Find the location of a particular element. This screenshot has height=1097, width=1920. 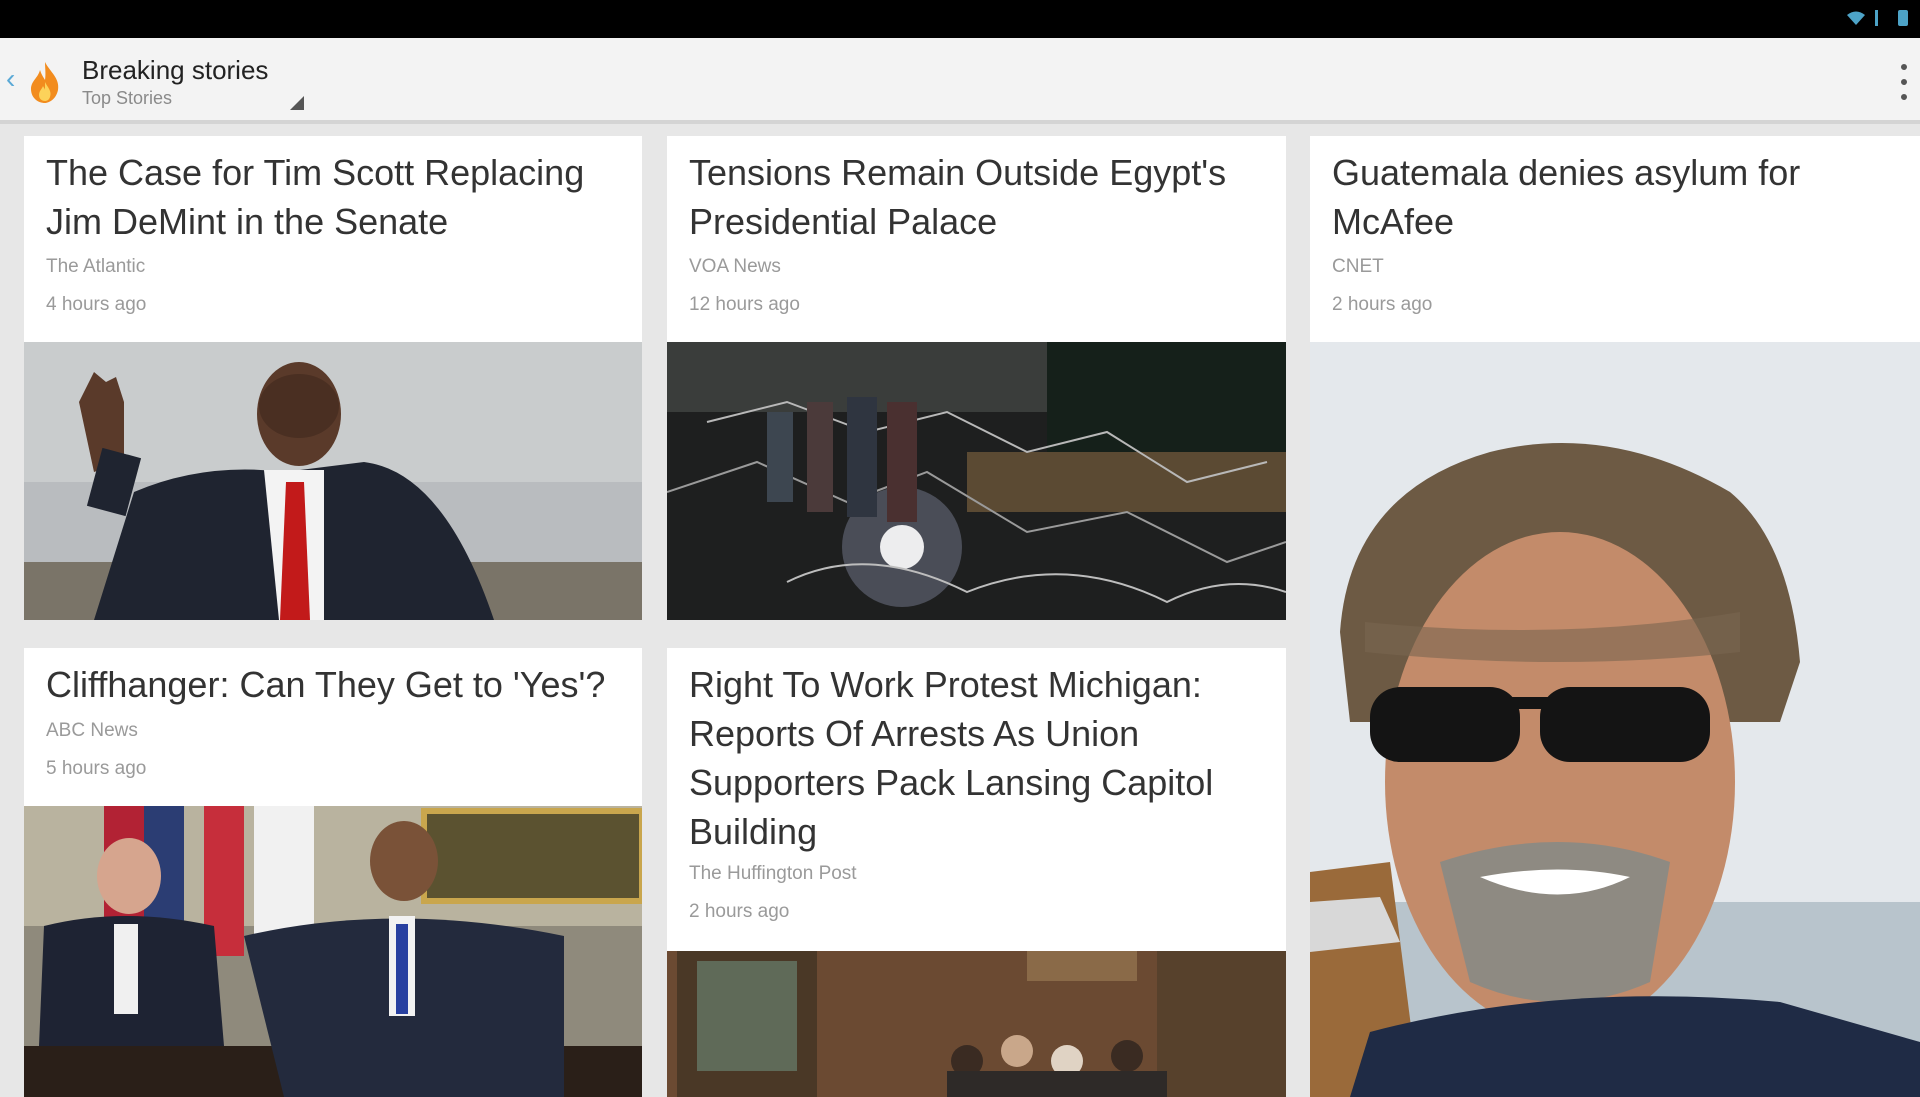

story-source: The Atlantic is located at coordinates (96, 266).